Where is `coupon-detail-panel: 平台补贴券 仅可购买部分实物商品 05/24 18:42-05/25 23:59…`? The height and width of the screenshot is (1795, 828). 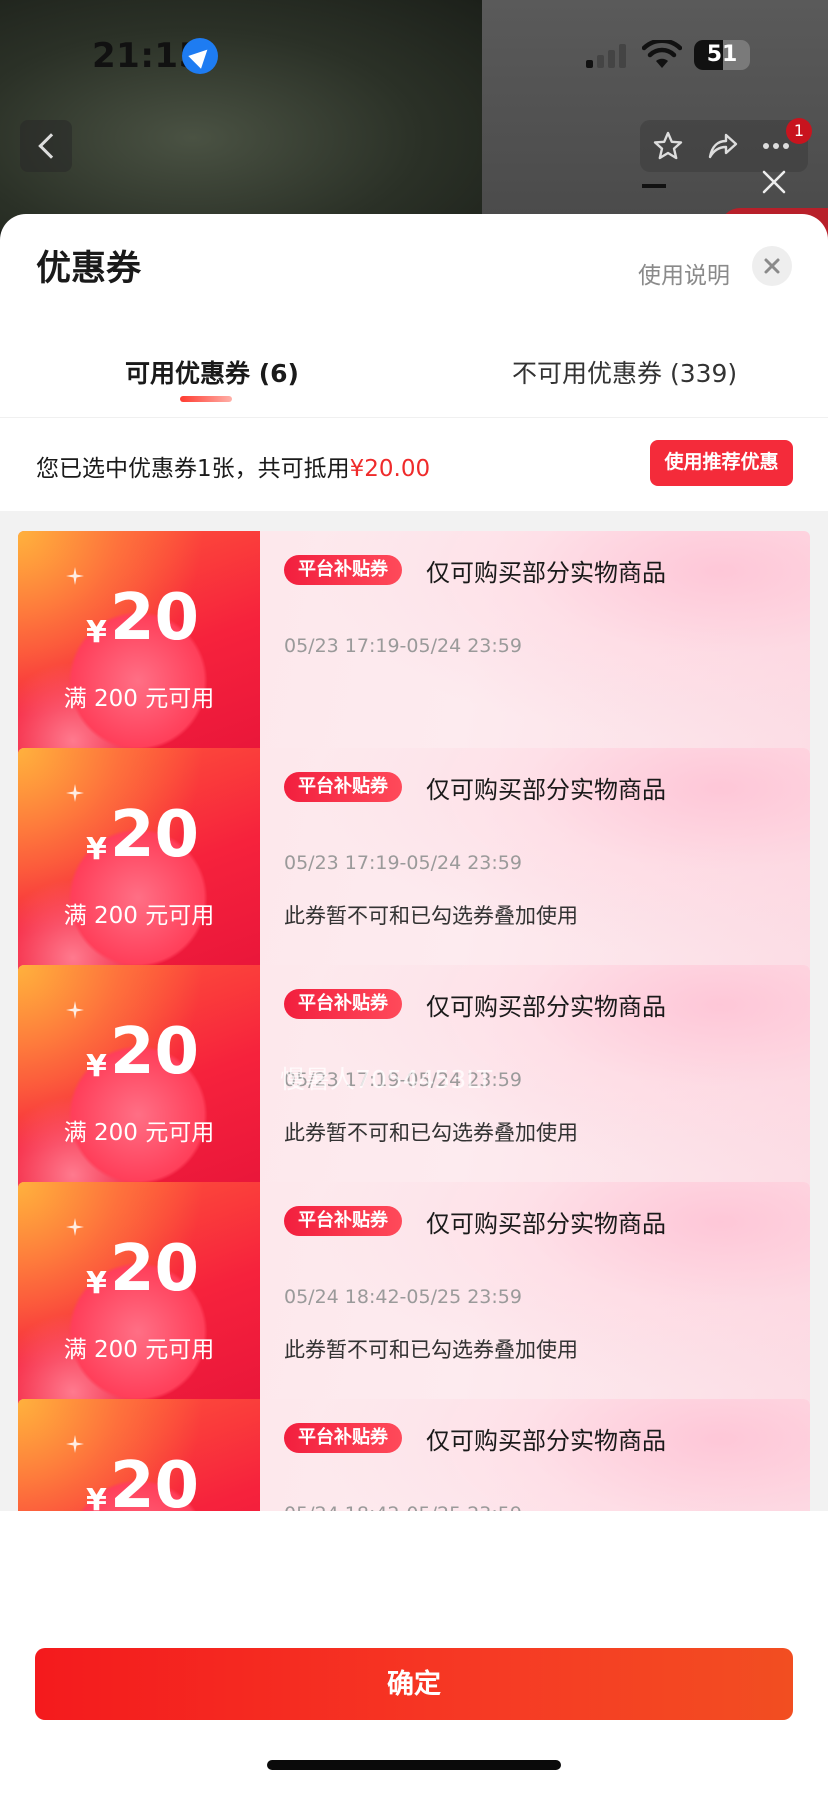 coupon-detail-panel: 平台补贴券 仅可购买部分实物商品 05/24 18:42-05/25 23:59… is located at coordinates (535, 1298).